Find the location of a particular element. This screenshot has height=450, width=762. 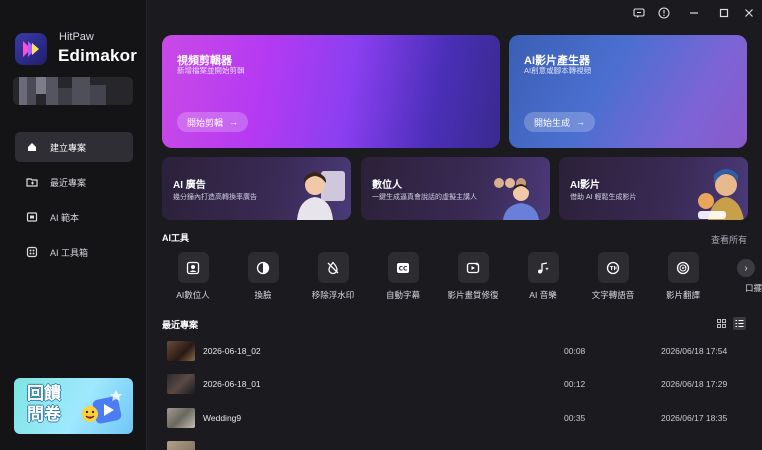

project-duration: 00:12 is located at coordinates (575, 384).